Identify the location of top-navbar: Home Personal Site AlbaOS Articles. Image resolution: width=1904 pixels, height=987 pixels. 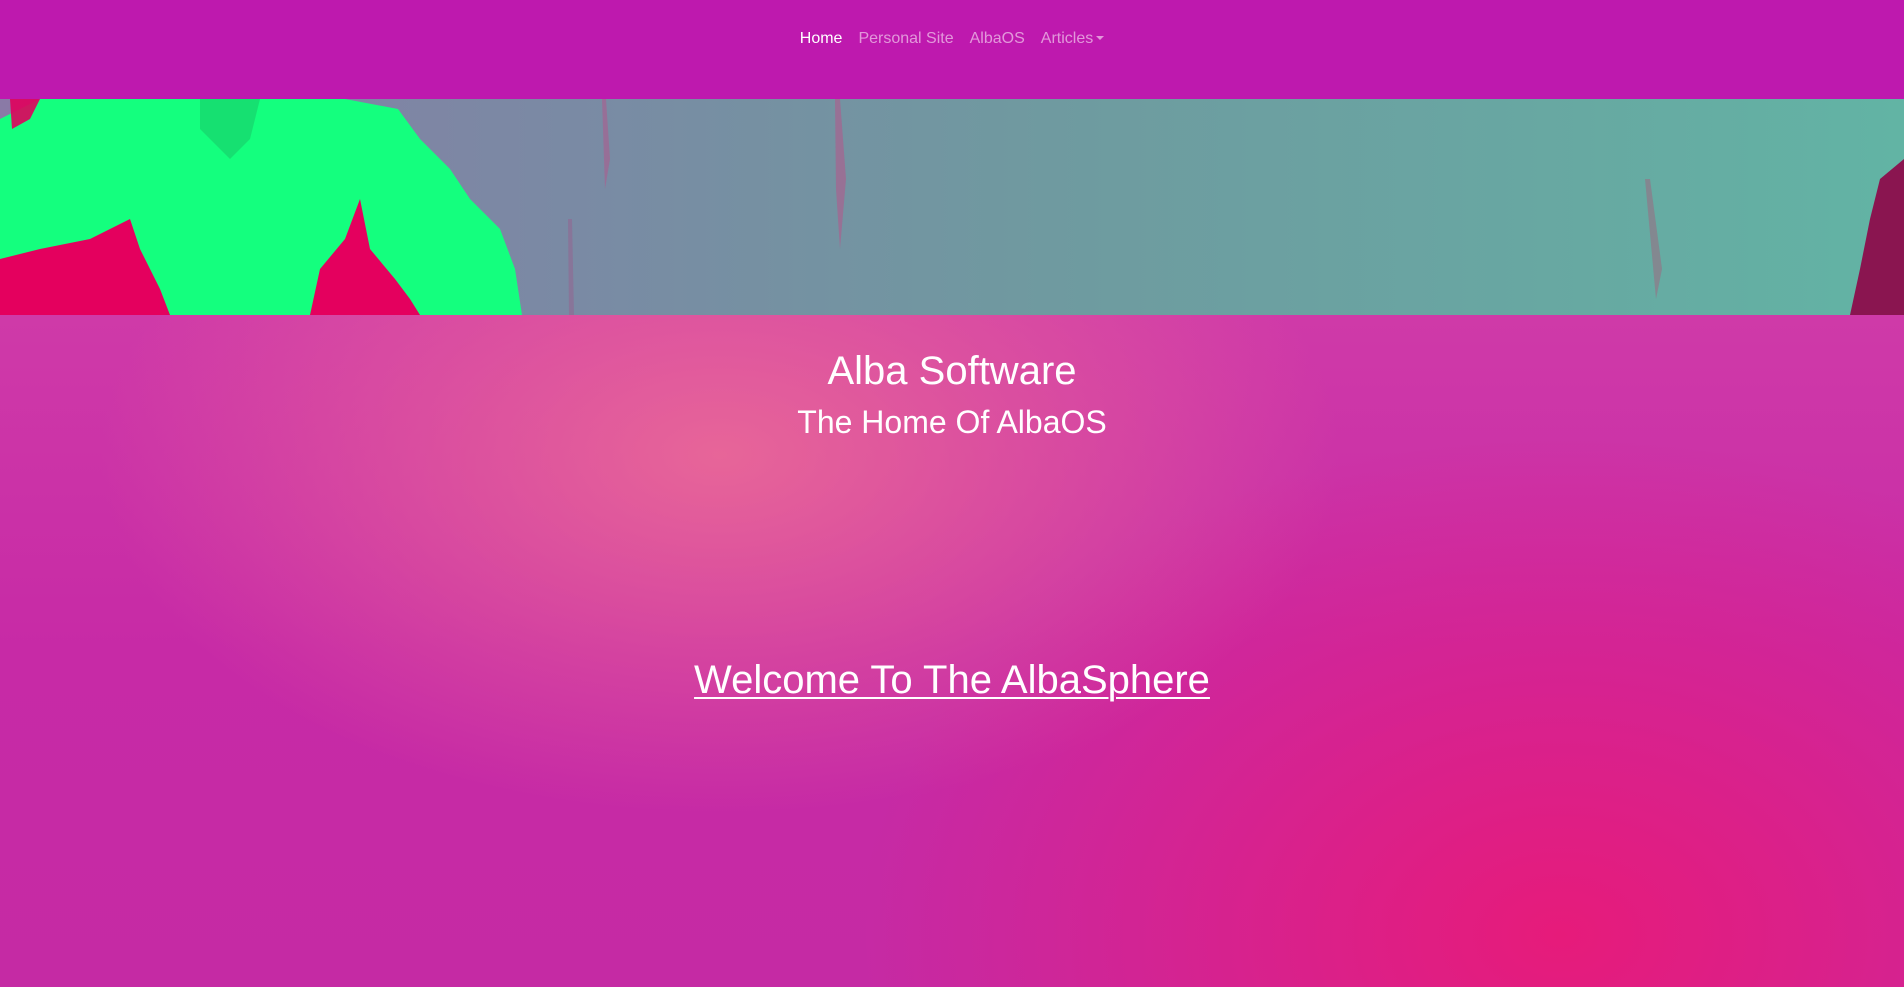
(952, 49).